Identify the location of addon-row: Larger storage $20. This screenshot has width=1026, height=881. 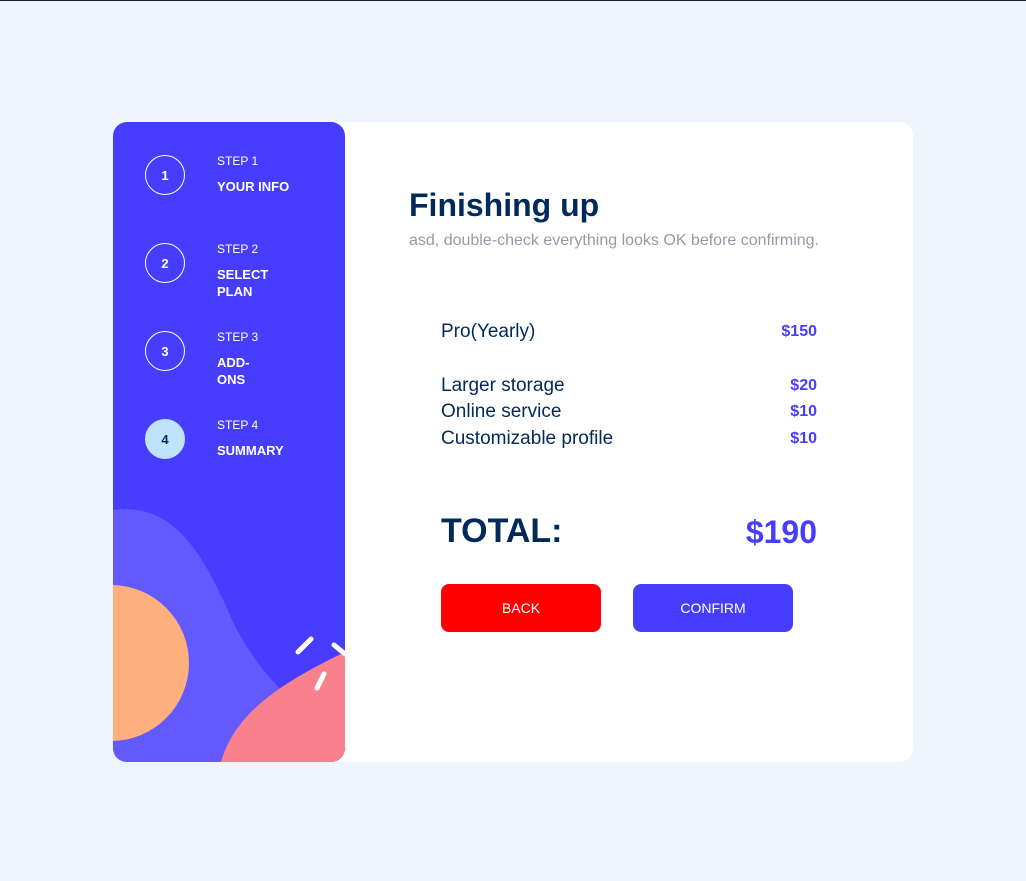
(629, 387).